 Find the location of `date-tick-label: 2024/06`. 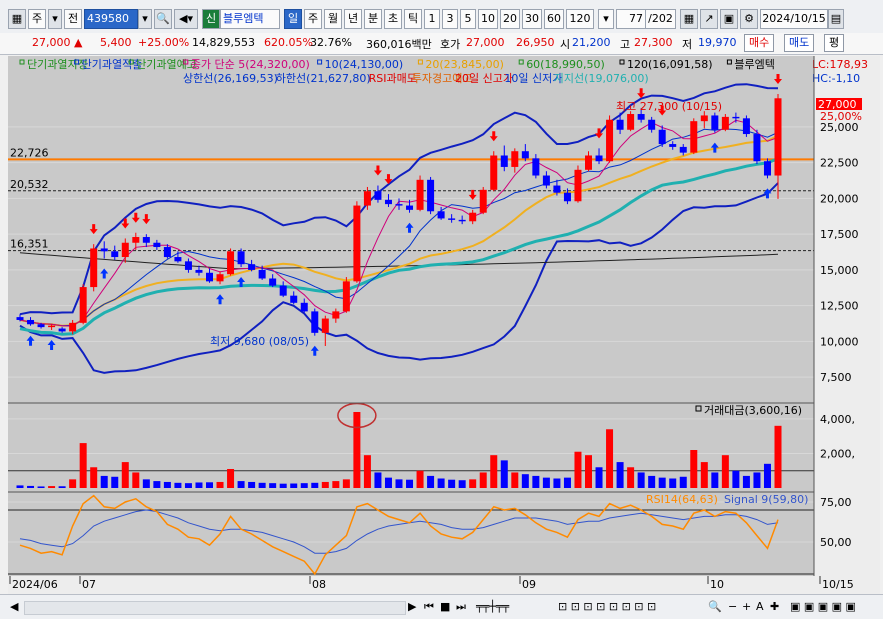

date-tick-label: 2024/06 is located at coordinates (35, 584).